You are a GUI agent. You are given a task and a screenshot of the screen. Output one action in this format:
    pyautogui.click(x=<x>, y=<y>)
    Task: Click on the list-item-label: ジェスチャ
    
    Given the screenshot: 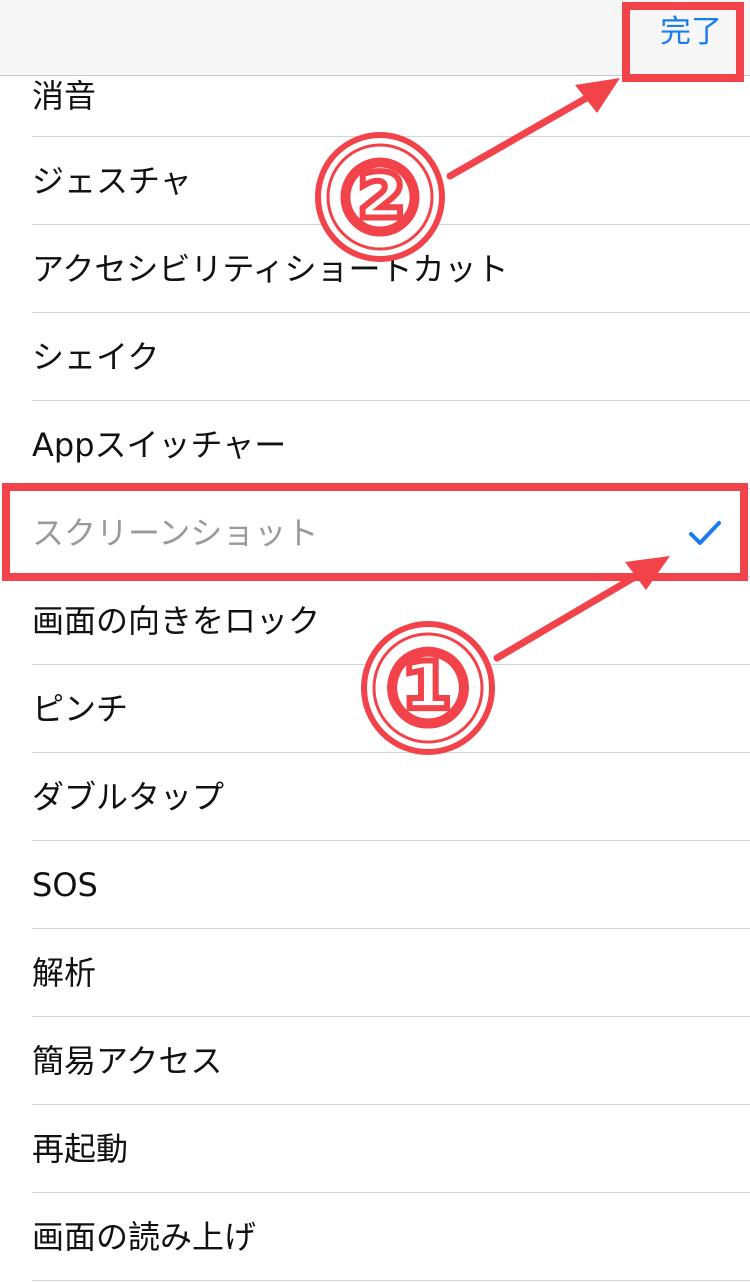 What is the action you would take?
    pyautogui.click(x=112, y=181)
    